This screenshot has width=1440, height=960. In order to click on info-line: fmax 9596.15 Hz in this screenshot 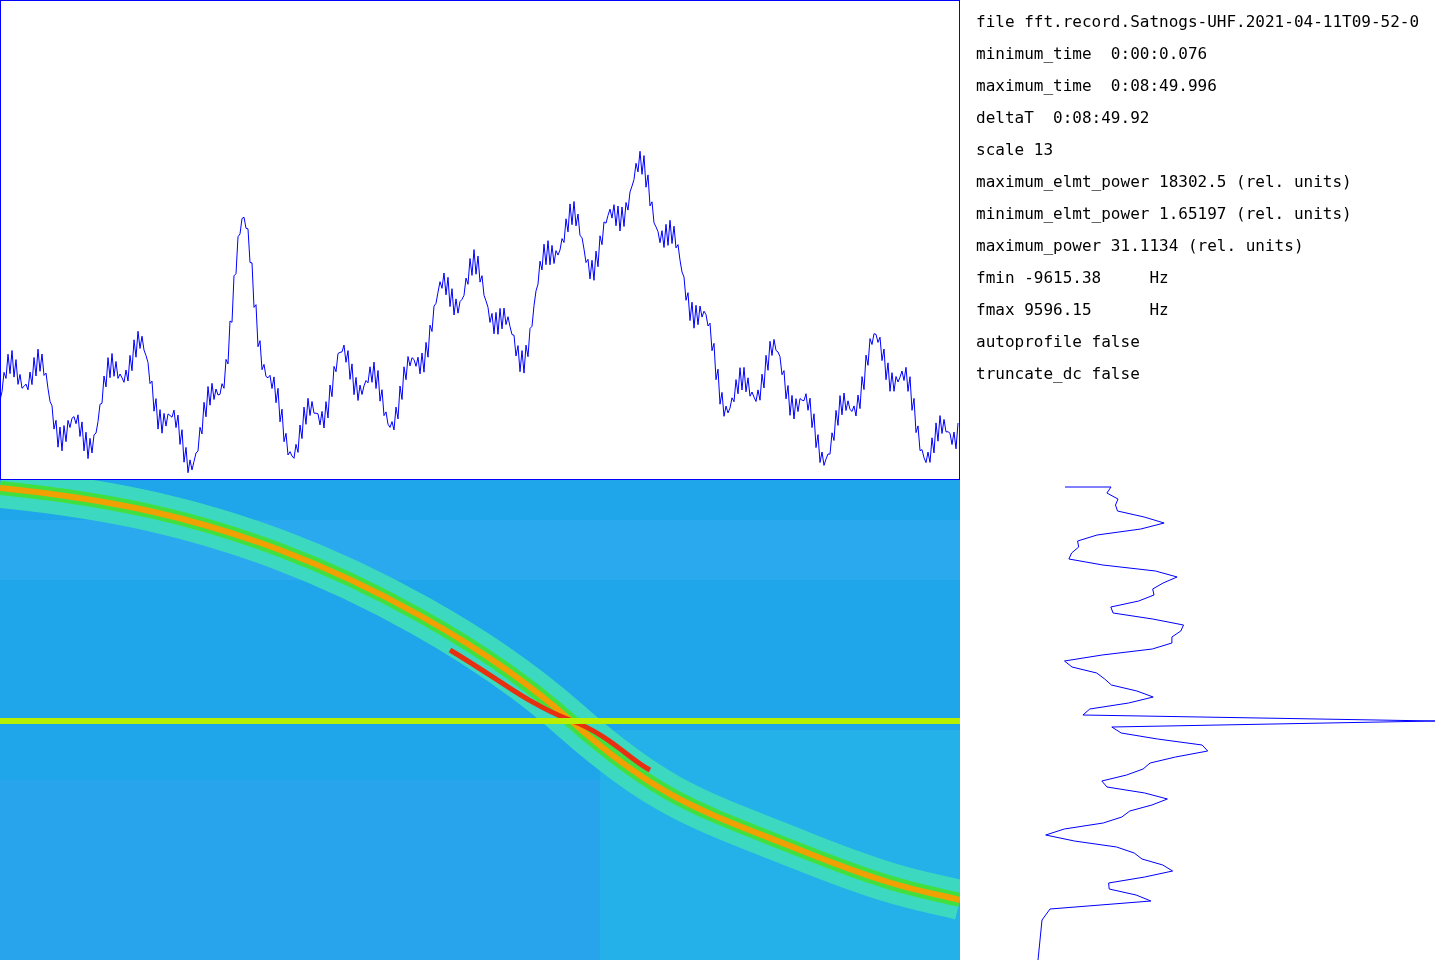, I will do `click(1073, 310)`.